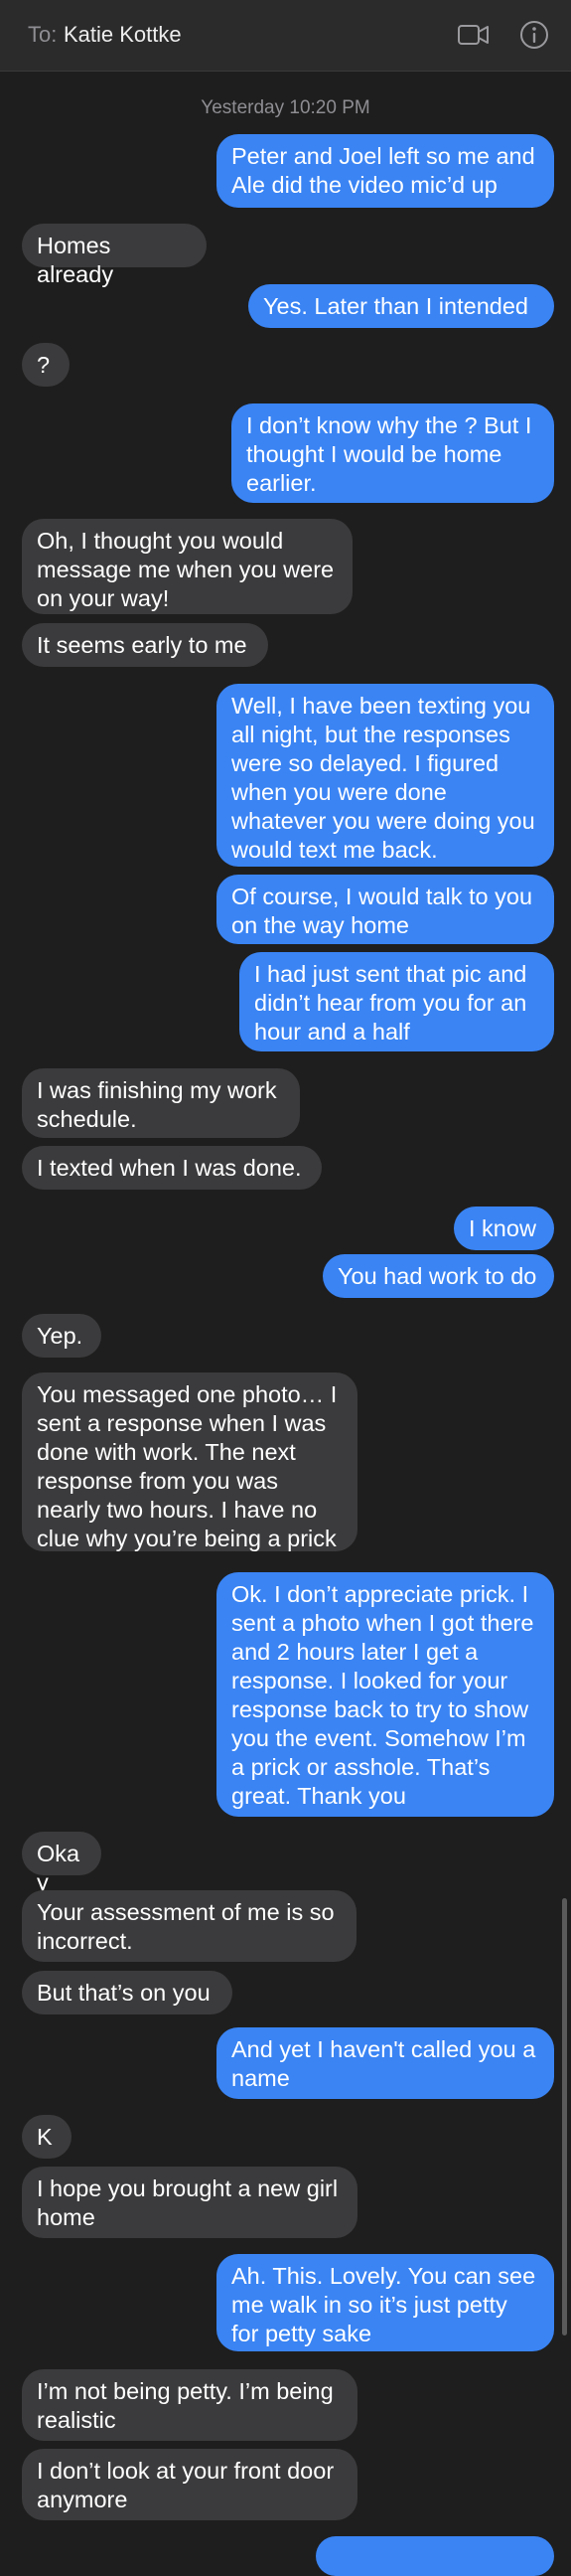  Describe the element at coordinates (43, 34) in the screenshot. I see `to-label: To:` at that location.